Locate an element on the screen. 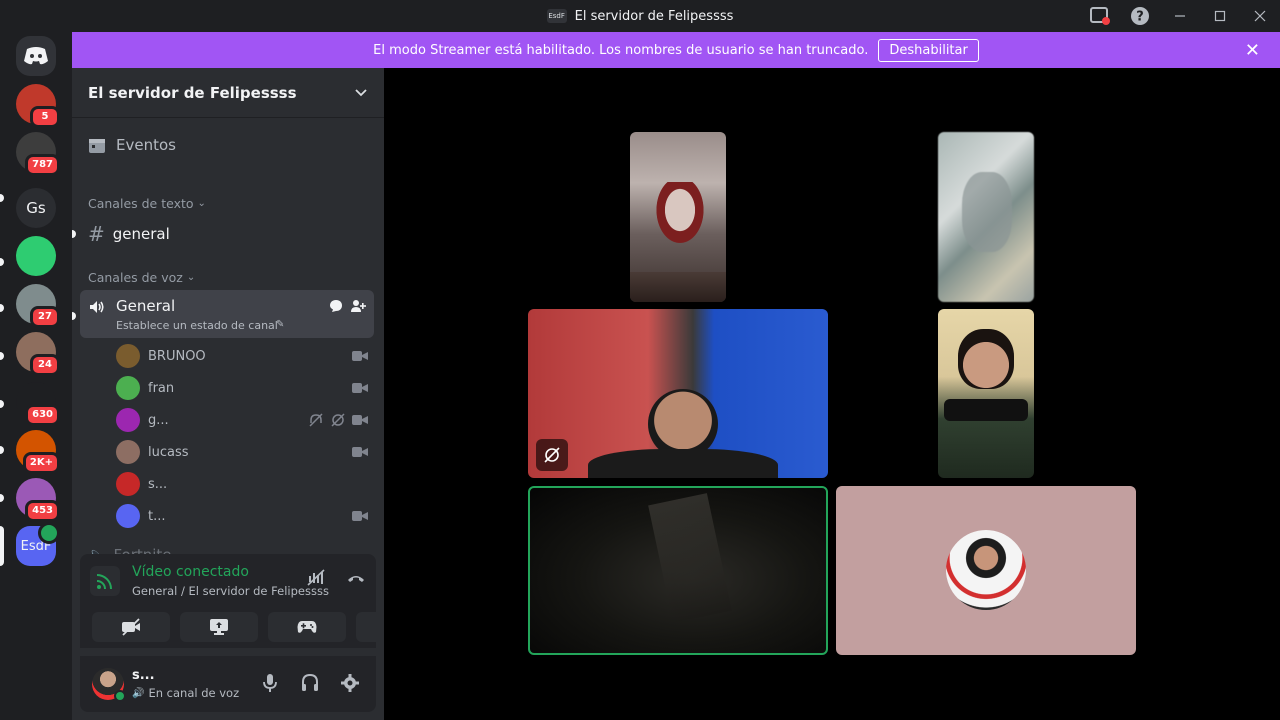 The image size is (1280, 720). server-mini-icon: EsdF is located at coordinates (556, 16).